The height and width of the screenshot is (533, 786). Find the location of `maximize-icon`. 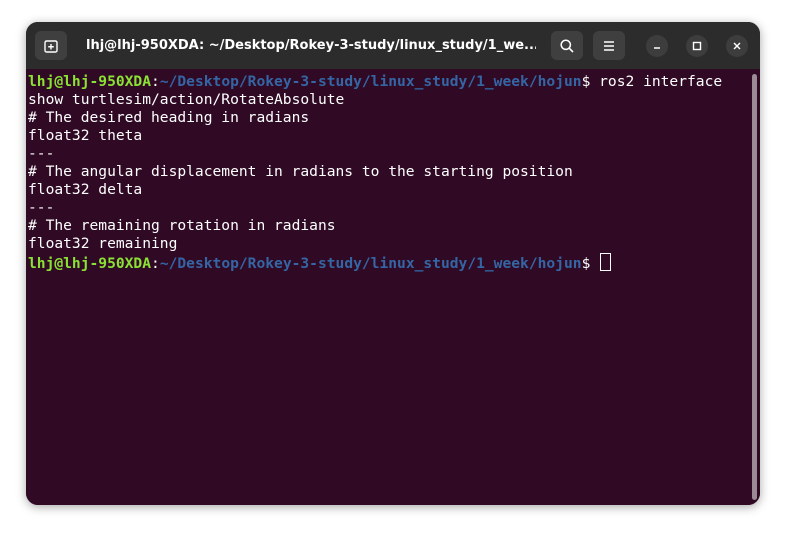

maximize-icon is located at coordinates (697, 46).